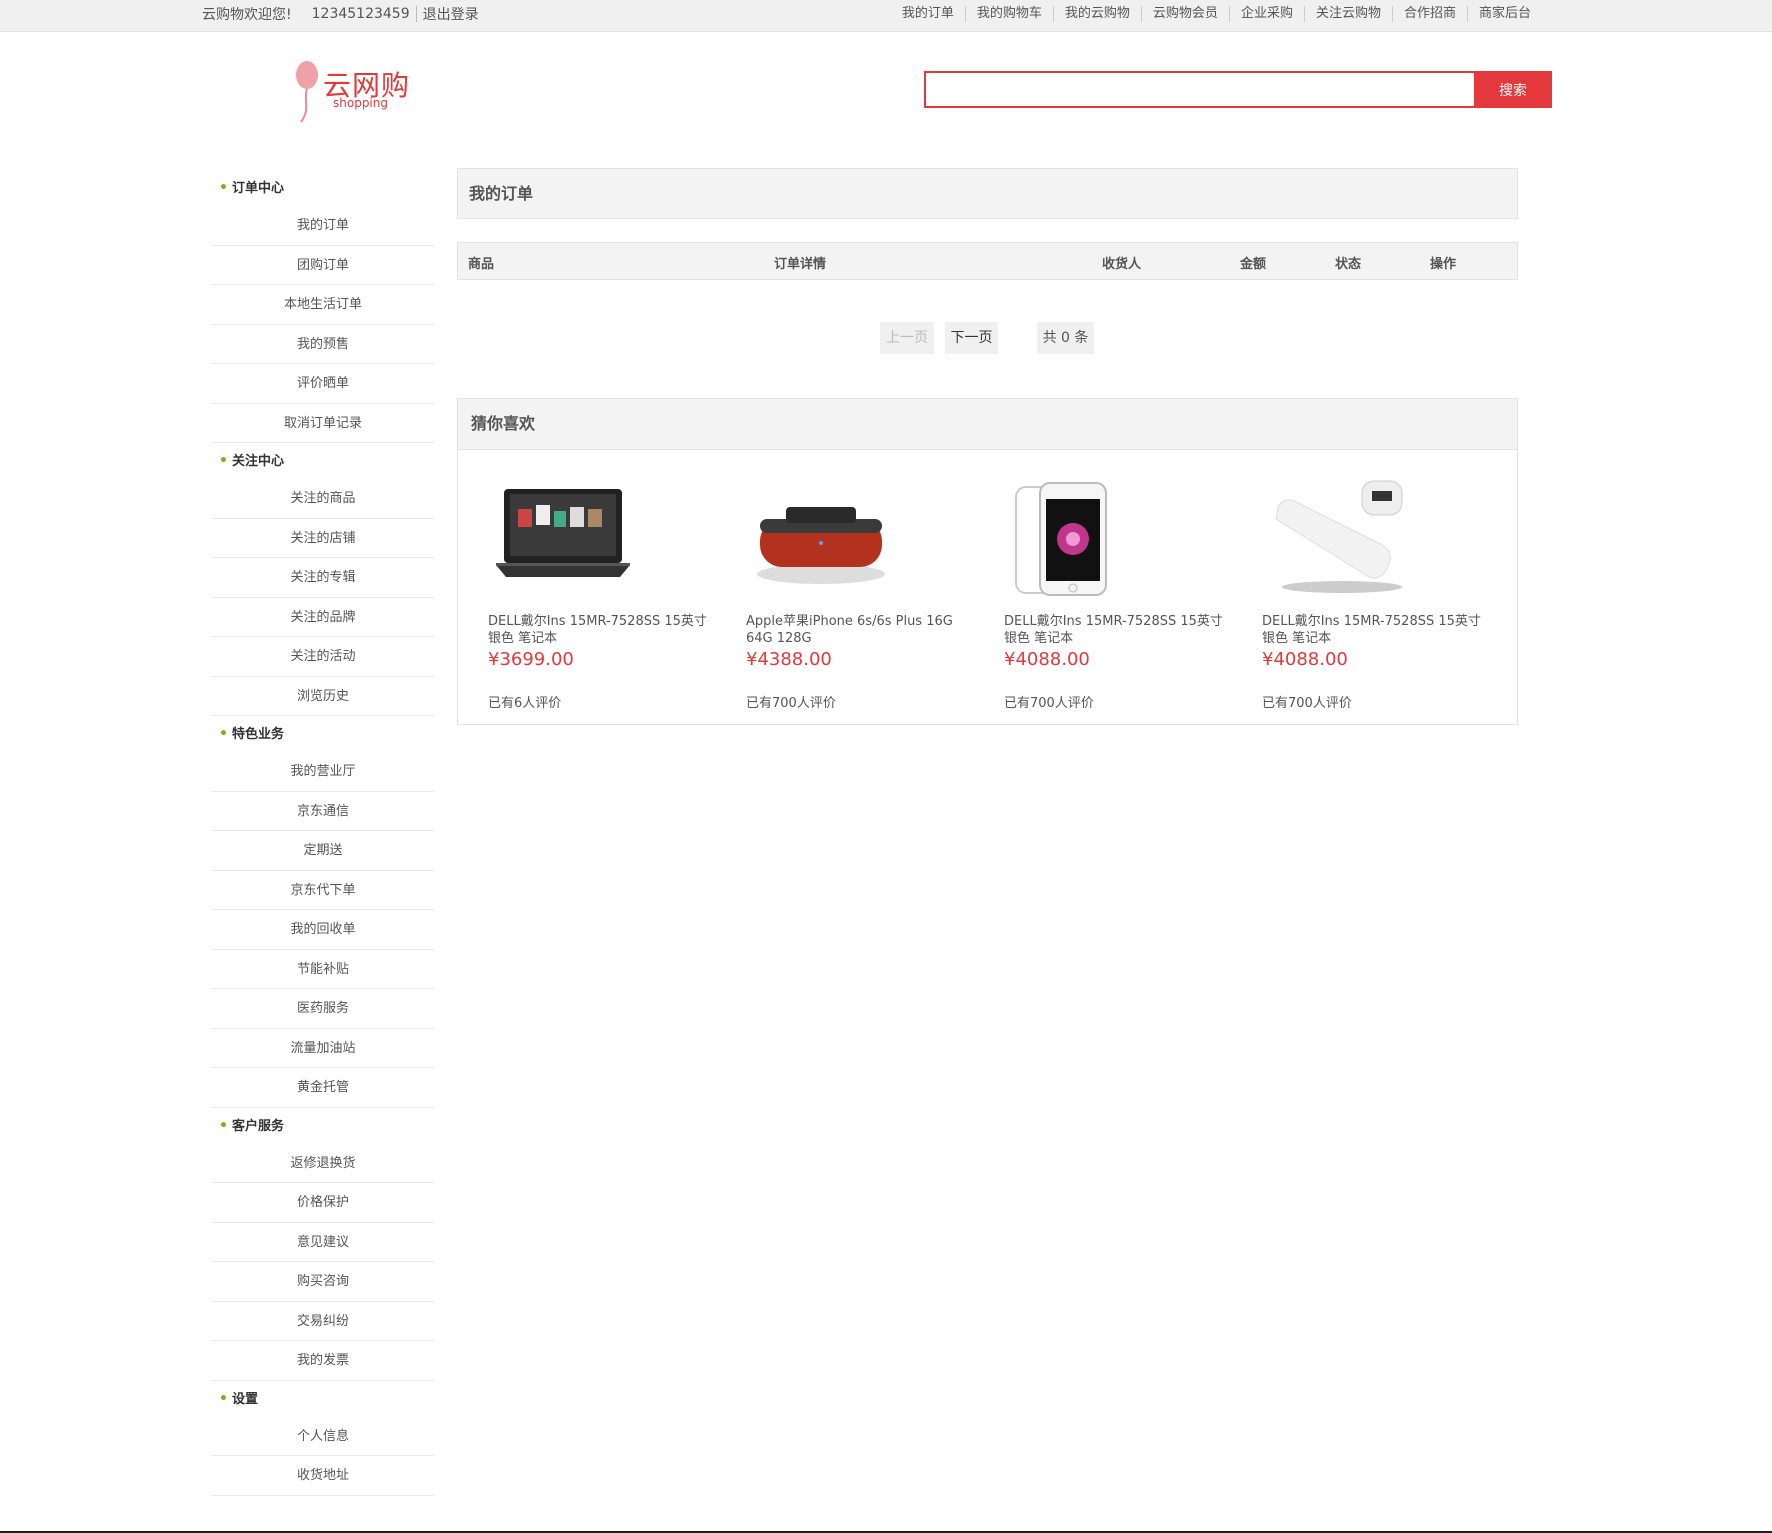 Image resolution: width=1772 pixels, height=1533 pixels. I want to click on logo-subtext: shopping, so click(360, 103).